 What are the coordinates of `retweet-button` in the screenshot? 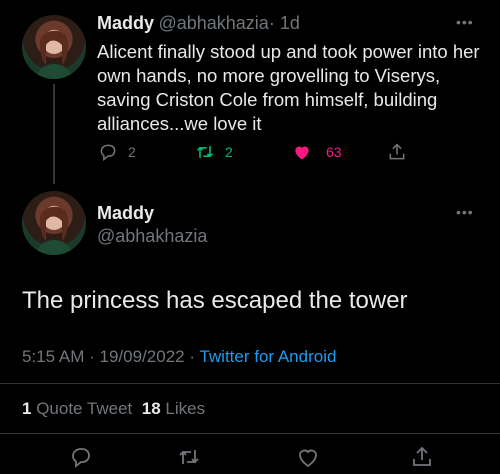 It's located at (189, 459).